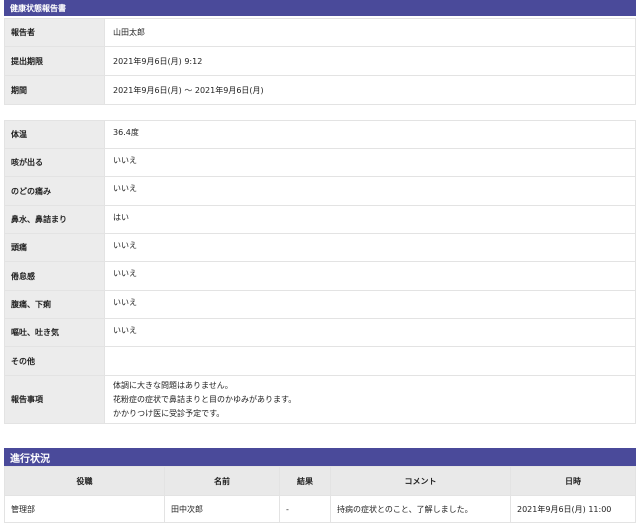 The width and height of the screenshot is (640, 523). I want to click on table-row: 嘔吐、吐き気 いいえ, so click(320, 332).